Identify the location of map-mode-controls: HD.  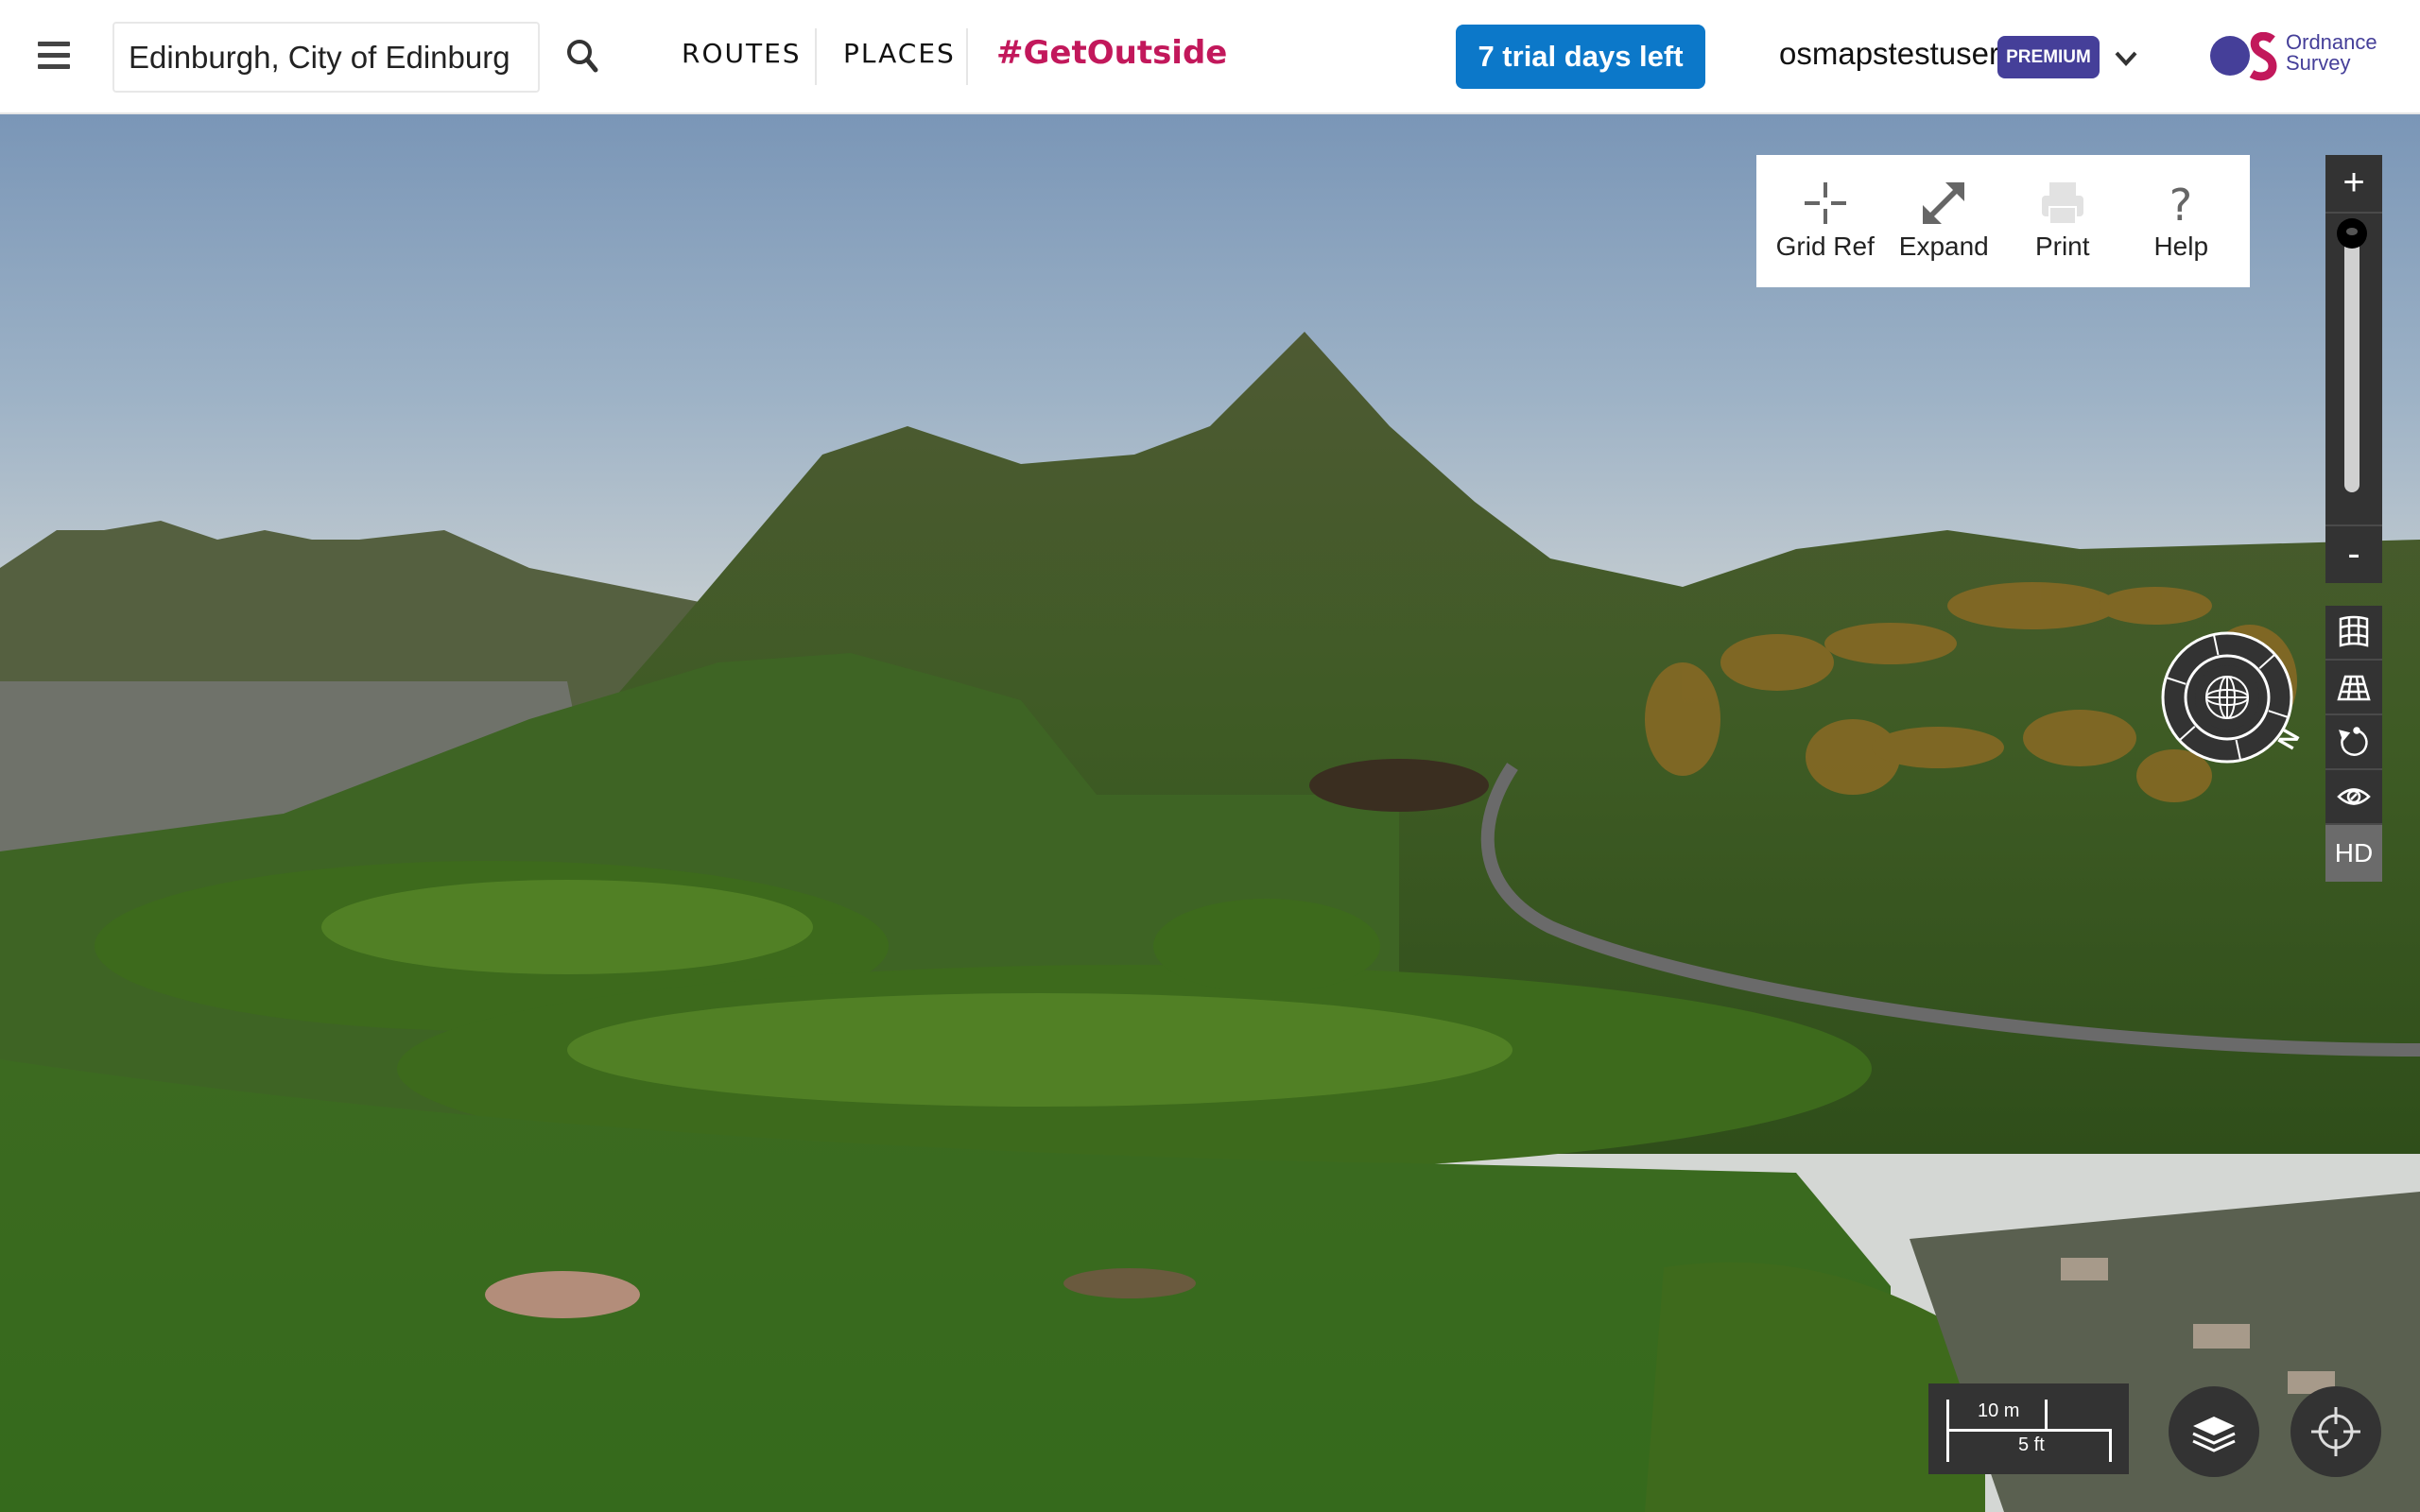
(2353, 744).